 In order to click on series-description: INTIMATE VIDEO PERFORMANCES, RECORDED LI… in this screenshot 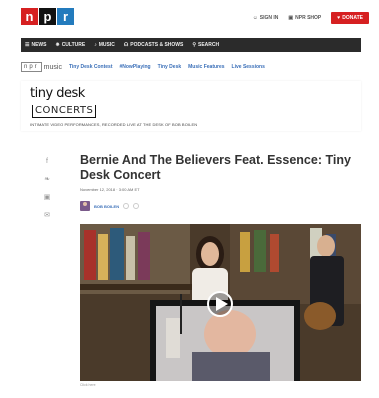, I will do `click(114, 124)`.